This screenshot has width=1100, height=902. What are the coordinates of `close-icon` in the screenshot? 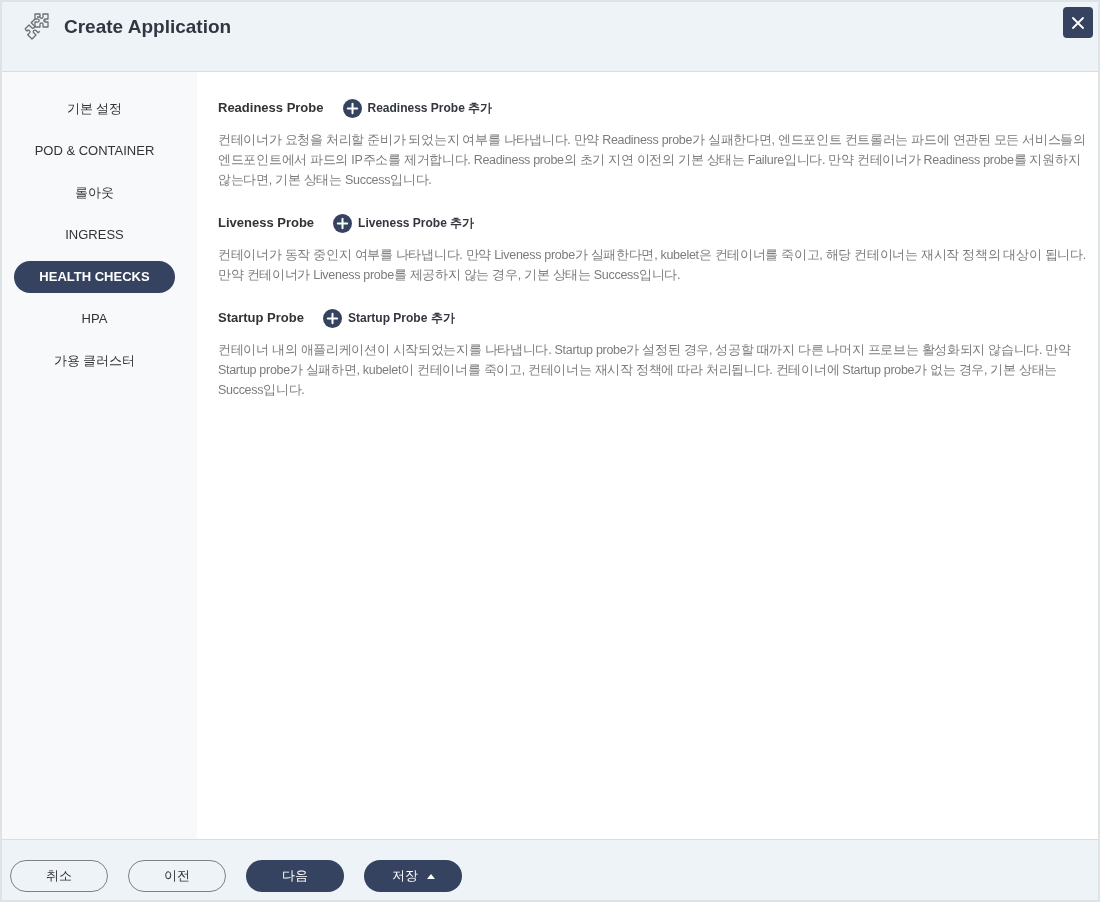 It's located at (1078, 22).